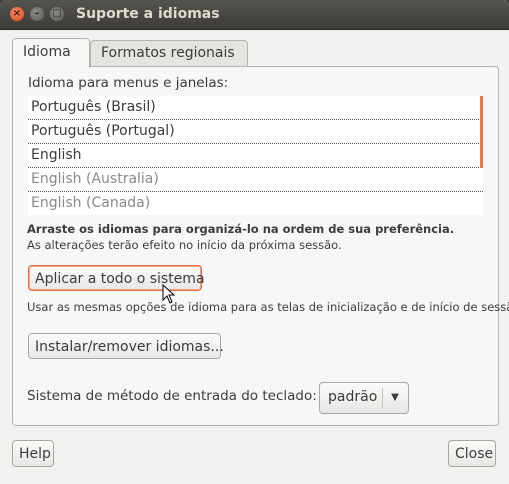 This screenshot has height=484, width=509. What do you see at coordinates (395, 398) in the screenshot?
I see `chevron-down-icon: ▼` at bounding box center [395, 398].